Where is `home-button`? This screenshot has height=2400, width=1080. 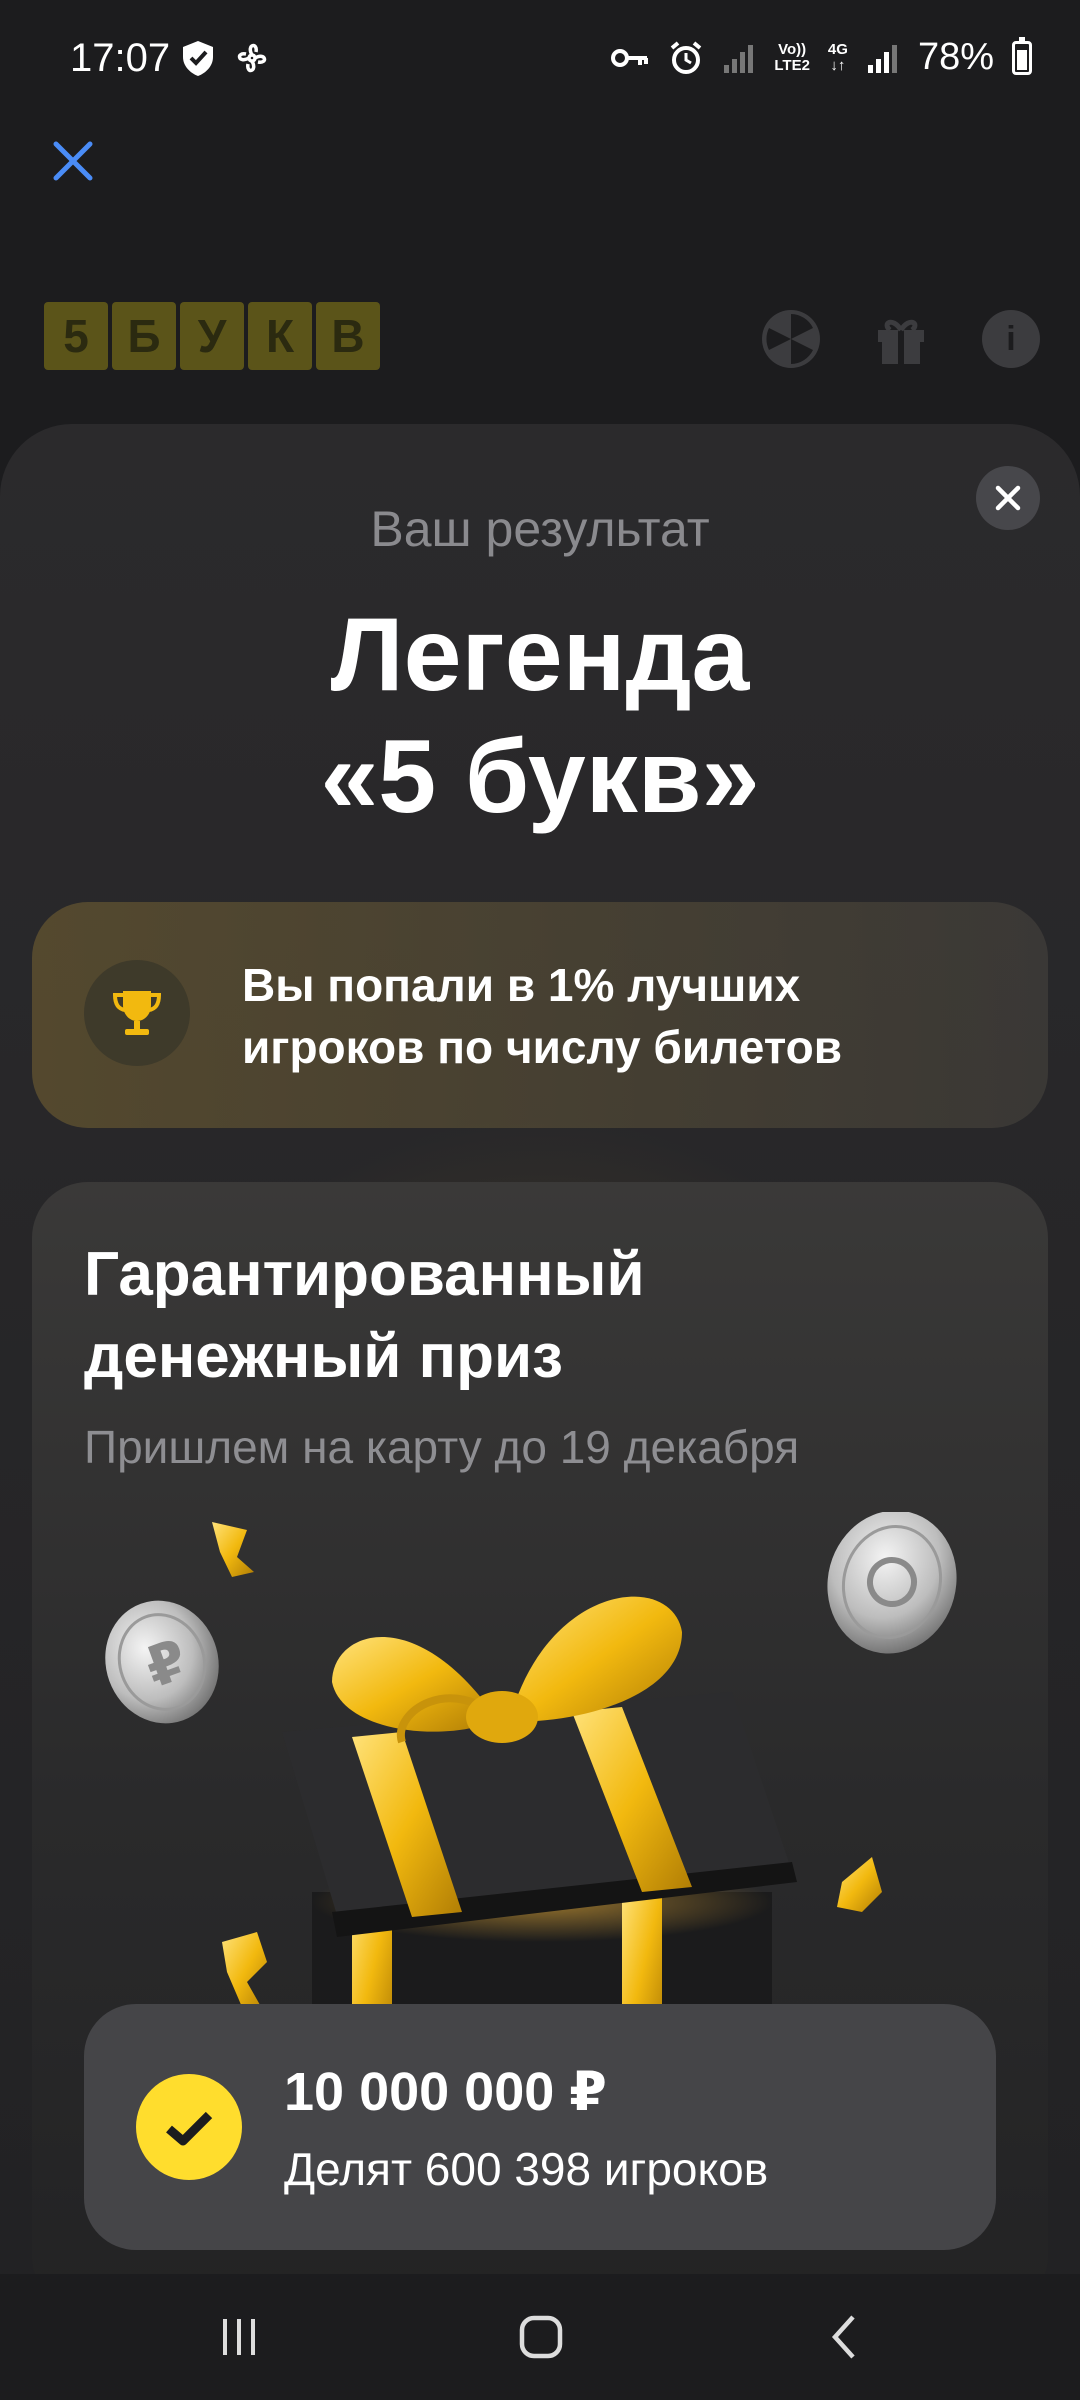
home-button is located at coordinates (541, 2337).